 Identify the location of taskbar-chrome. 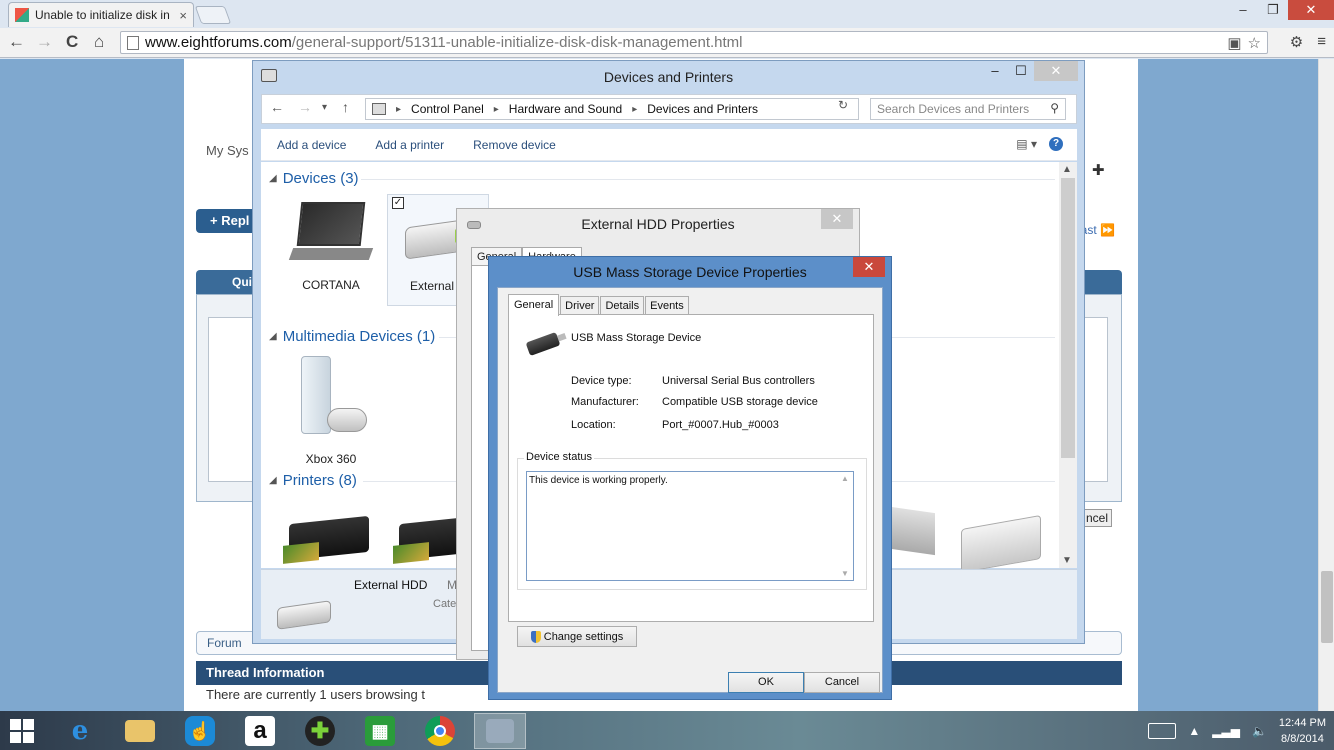
(440, 731).